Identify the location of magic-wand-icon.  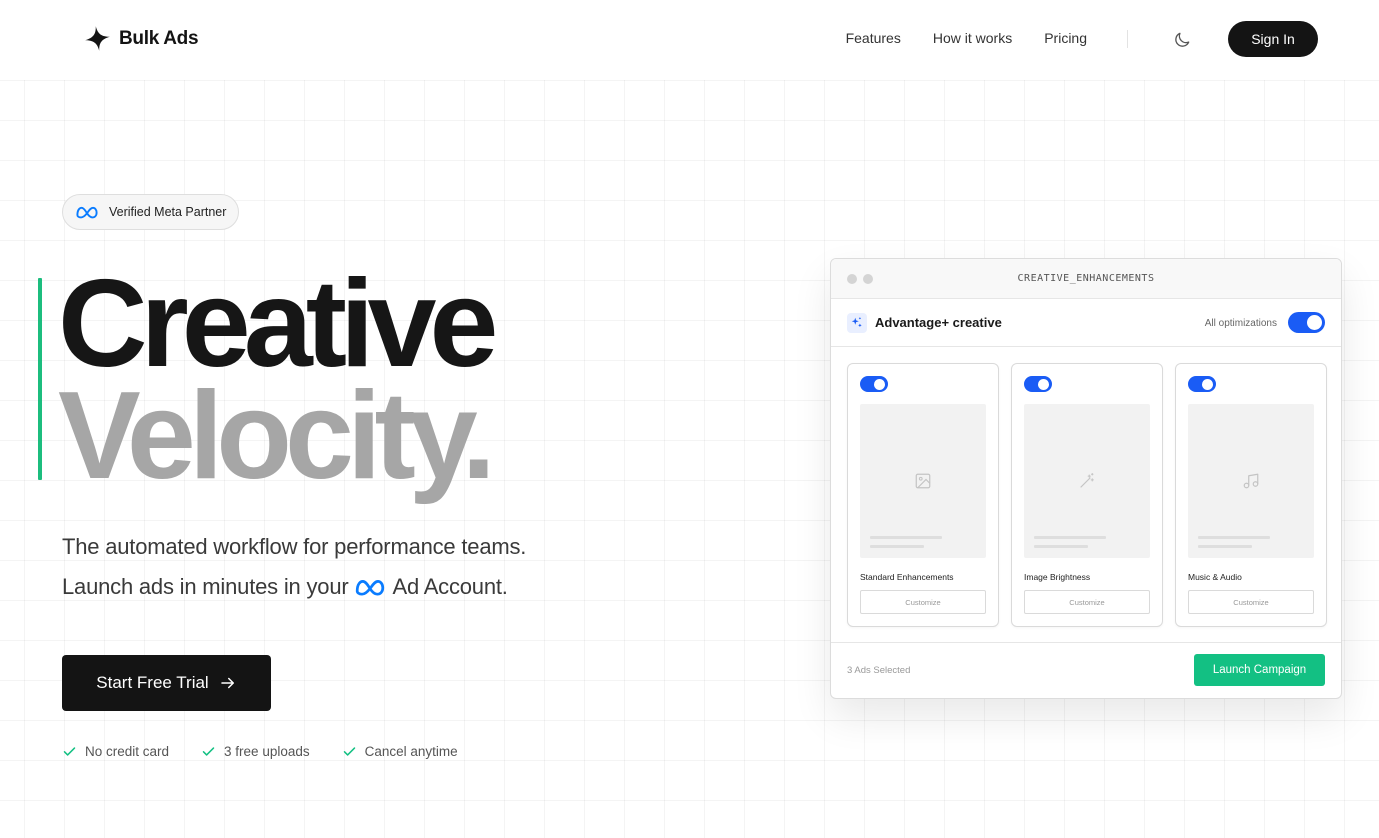
(1087, 480).